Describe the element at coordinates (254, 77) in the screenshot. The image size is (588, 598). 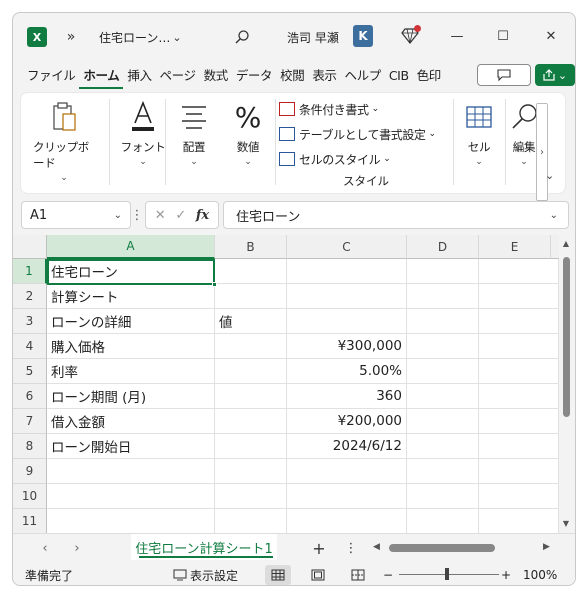
I see `tab-data: データ` at that location.